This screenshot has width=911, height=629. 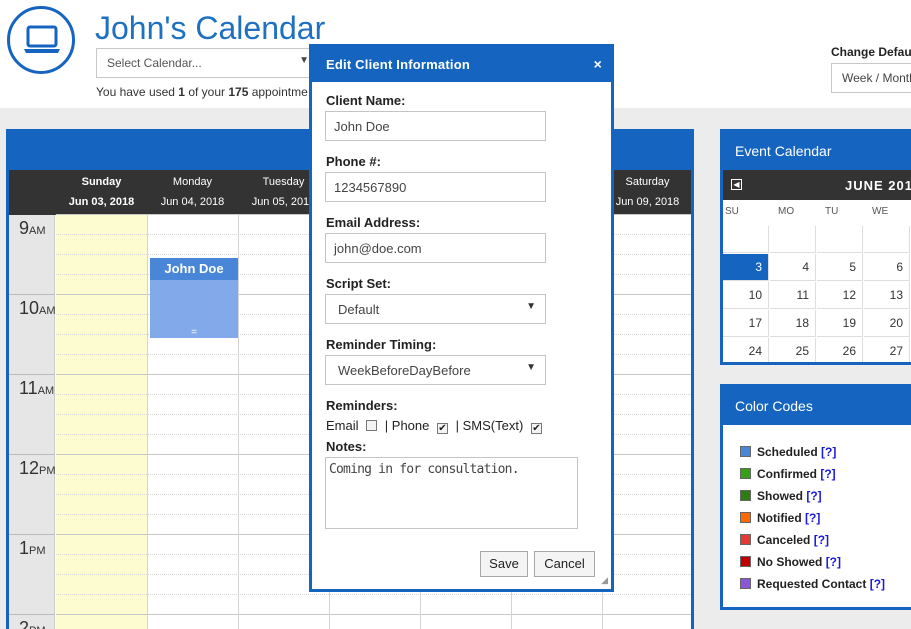 What do you see at coordinates (840, 323) in the screenshot?
I see `mini-calendar-day: 19` at bounding box center [840, 323].